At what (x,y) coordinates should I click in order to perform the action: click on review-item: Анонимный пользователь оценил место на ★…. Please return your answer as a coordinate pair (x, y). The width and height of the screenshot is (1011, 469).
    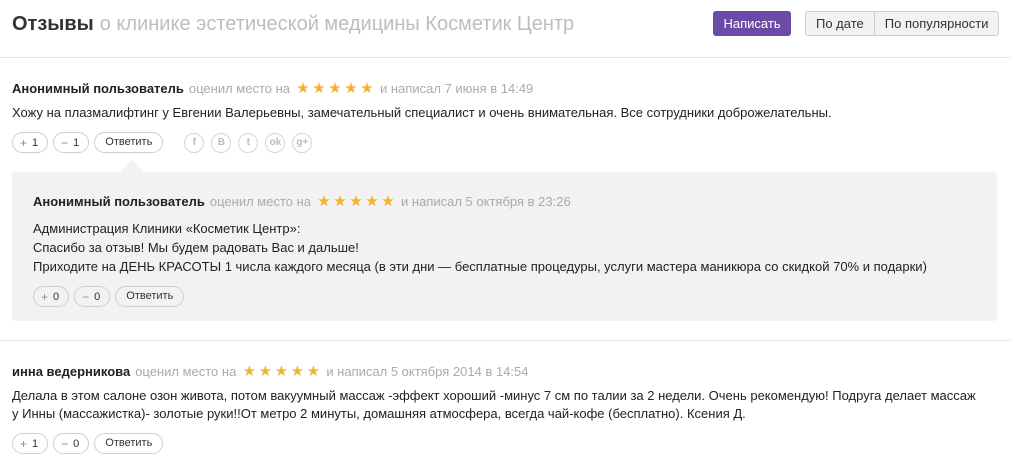
    Looking at the image, I should click on (422, 117).